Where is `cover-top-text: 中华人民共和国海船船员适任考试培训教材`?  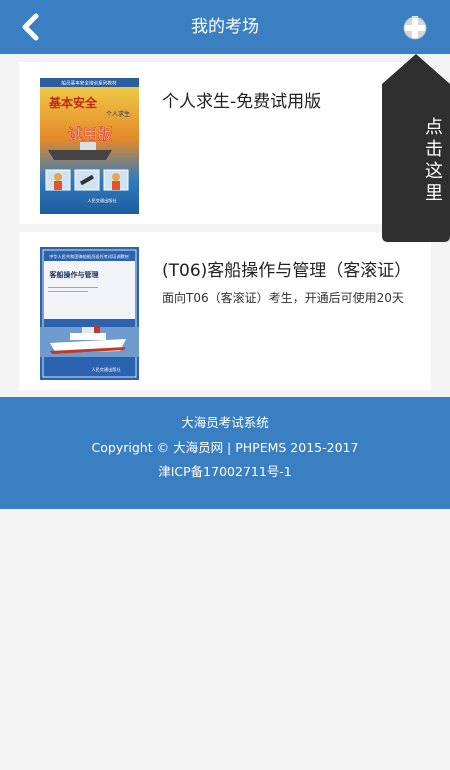 cover-top-text: 中华人民共和国海船船员适任考试培训教材 is located at coordinates (89, 256).